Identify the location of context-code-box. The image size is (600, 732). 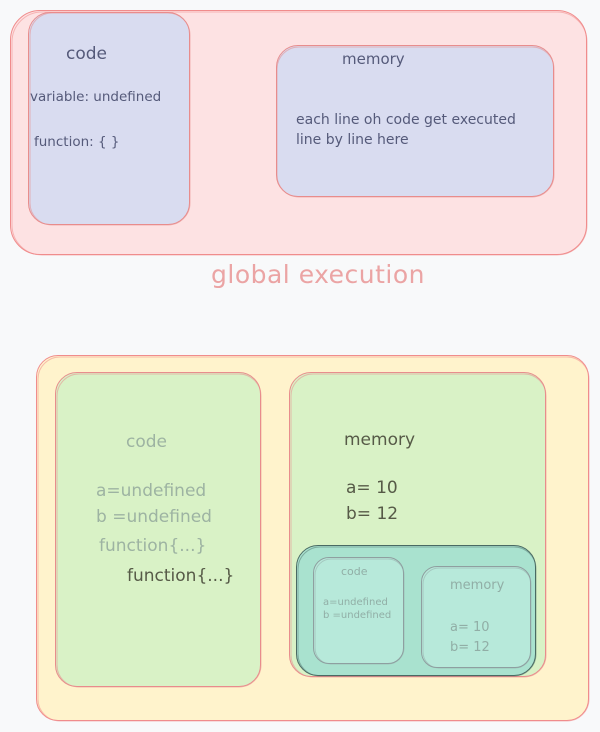
(158, 529).